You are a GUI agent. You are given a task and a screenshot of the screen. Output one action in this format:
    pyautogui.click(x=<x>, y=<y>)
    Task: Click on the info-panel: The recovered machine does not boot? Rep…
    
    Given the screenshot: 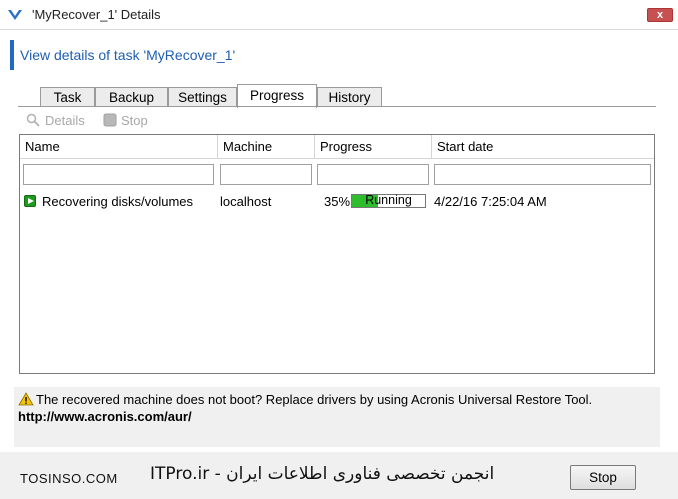 What is the action you would take?
    pyautogui.click(x=337, y=417)
    